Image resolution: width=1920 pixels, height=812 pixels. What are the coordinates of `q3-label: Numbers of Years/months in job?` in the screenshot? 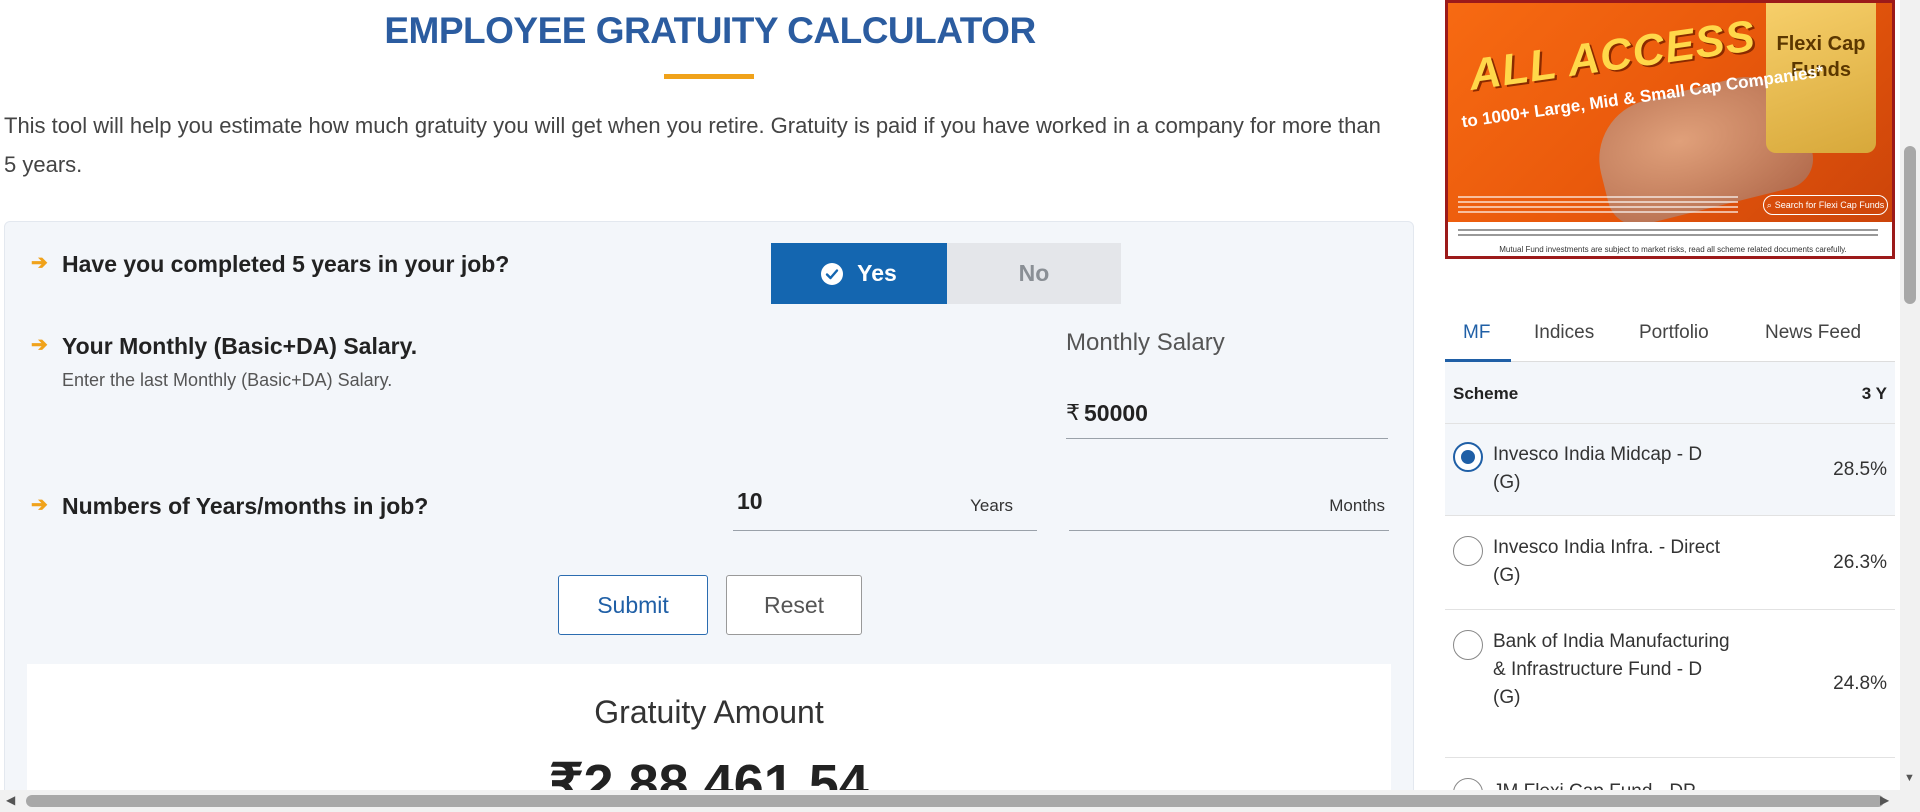 It's located at (245, 506).